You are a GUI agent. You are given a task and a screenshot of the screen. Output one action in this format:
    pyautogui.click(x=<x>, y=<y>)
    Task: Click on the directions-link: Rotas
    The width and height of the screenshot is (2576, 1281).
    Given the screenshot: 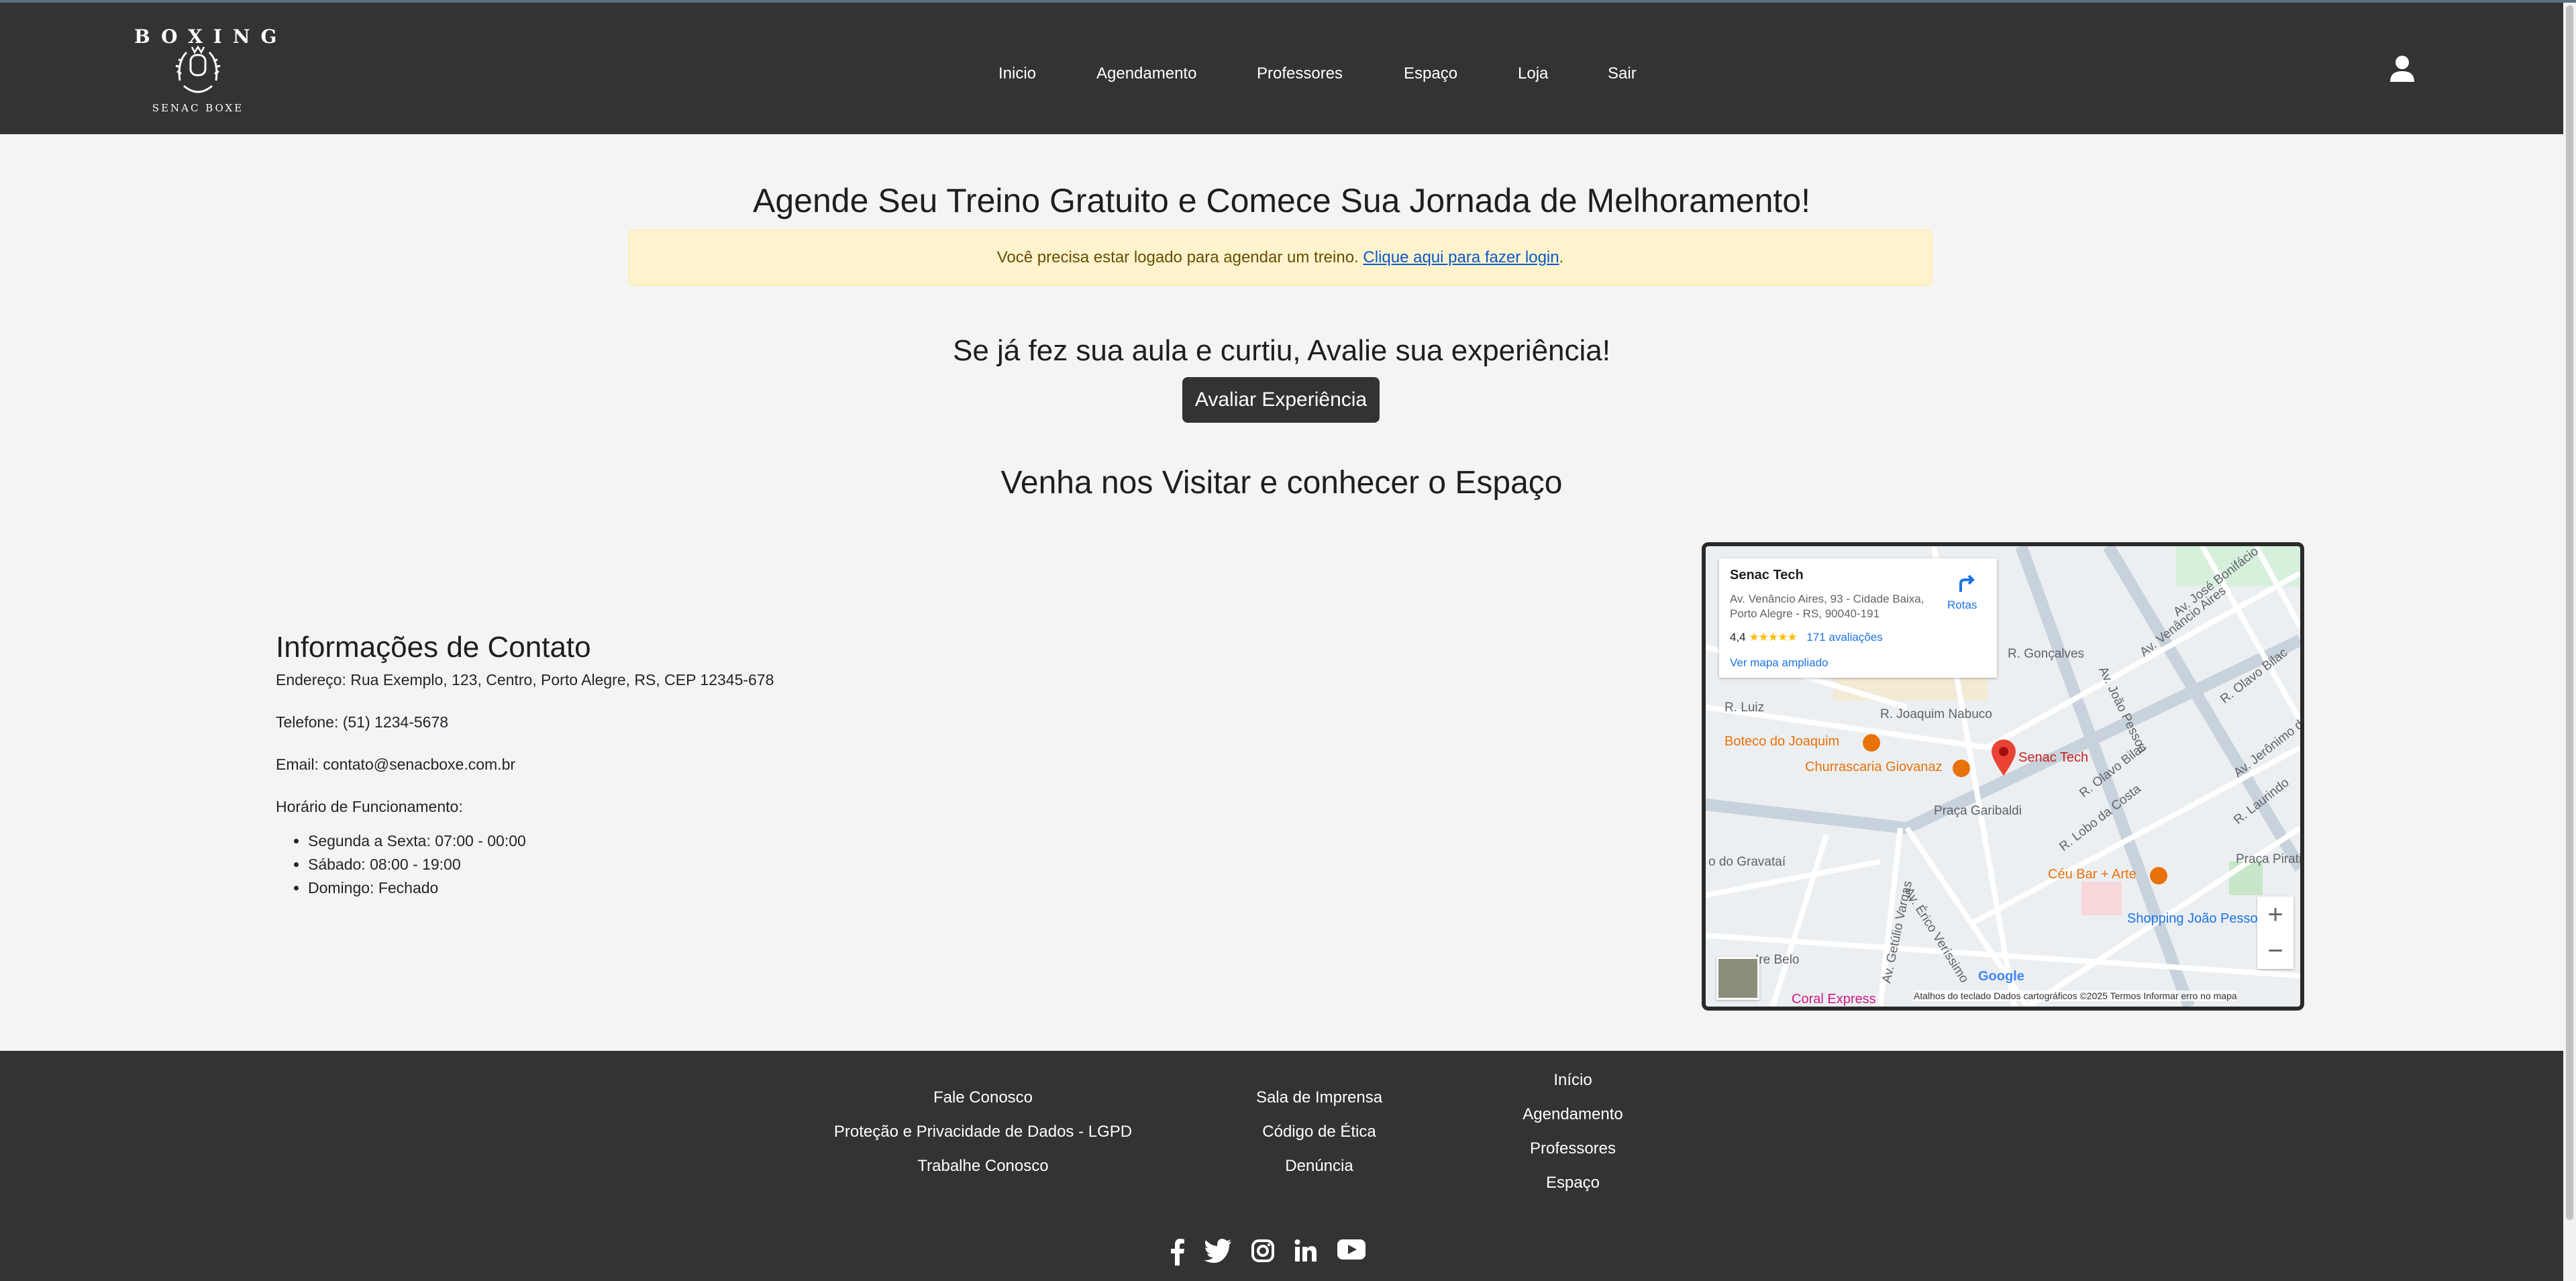 What is the action you would take?
    pyautogui.click(x=1962, y=605)
    